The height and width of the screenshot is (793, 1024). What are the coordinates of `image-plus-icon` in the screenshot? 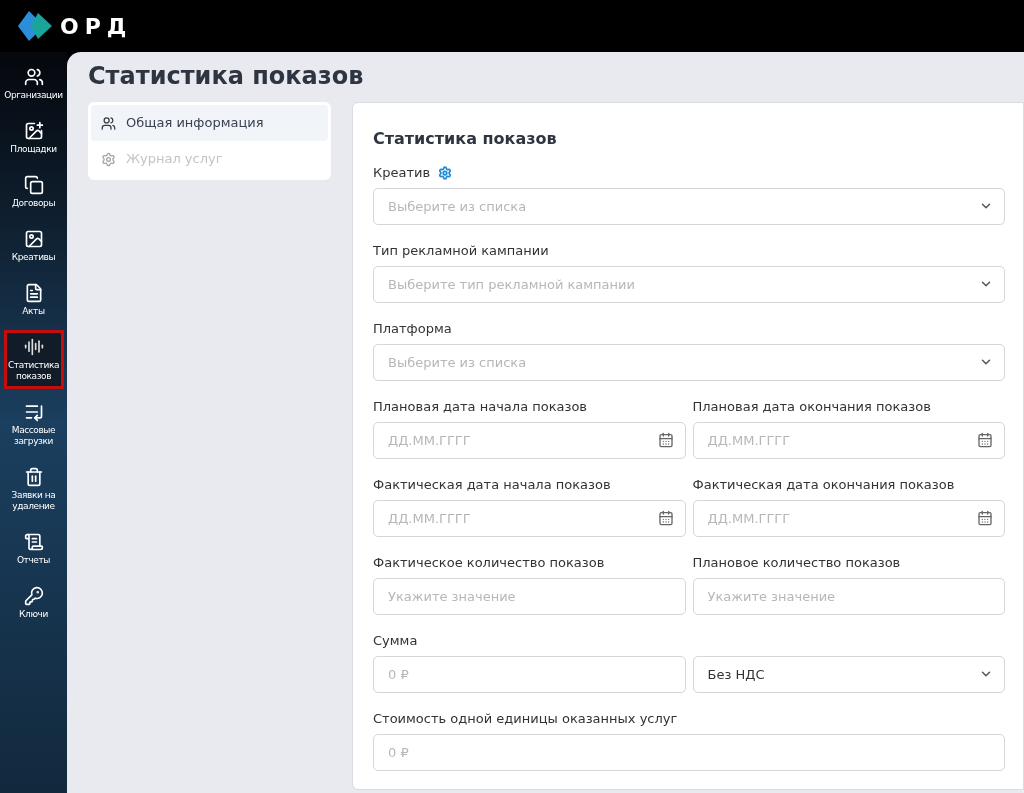 It's located at (33, 131).